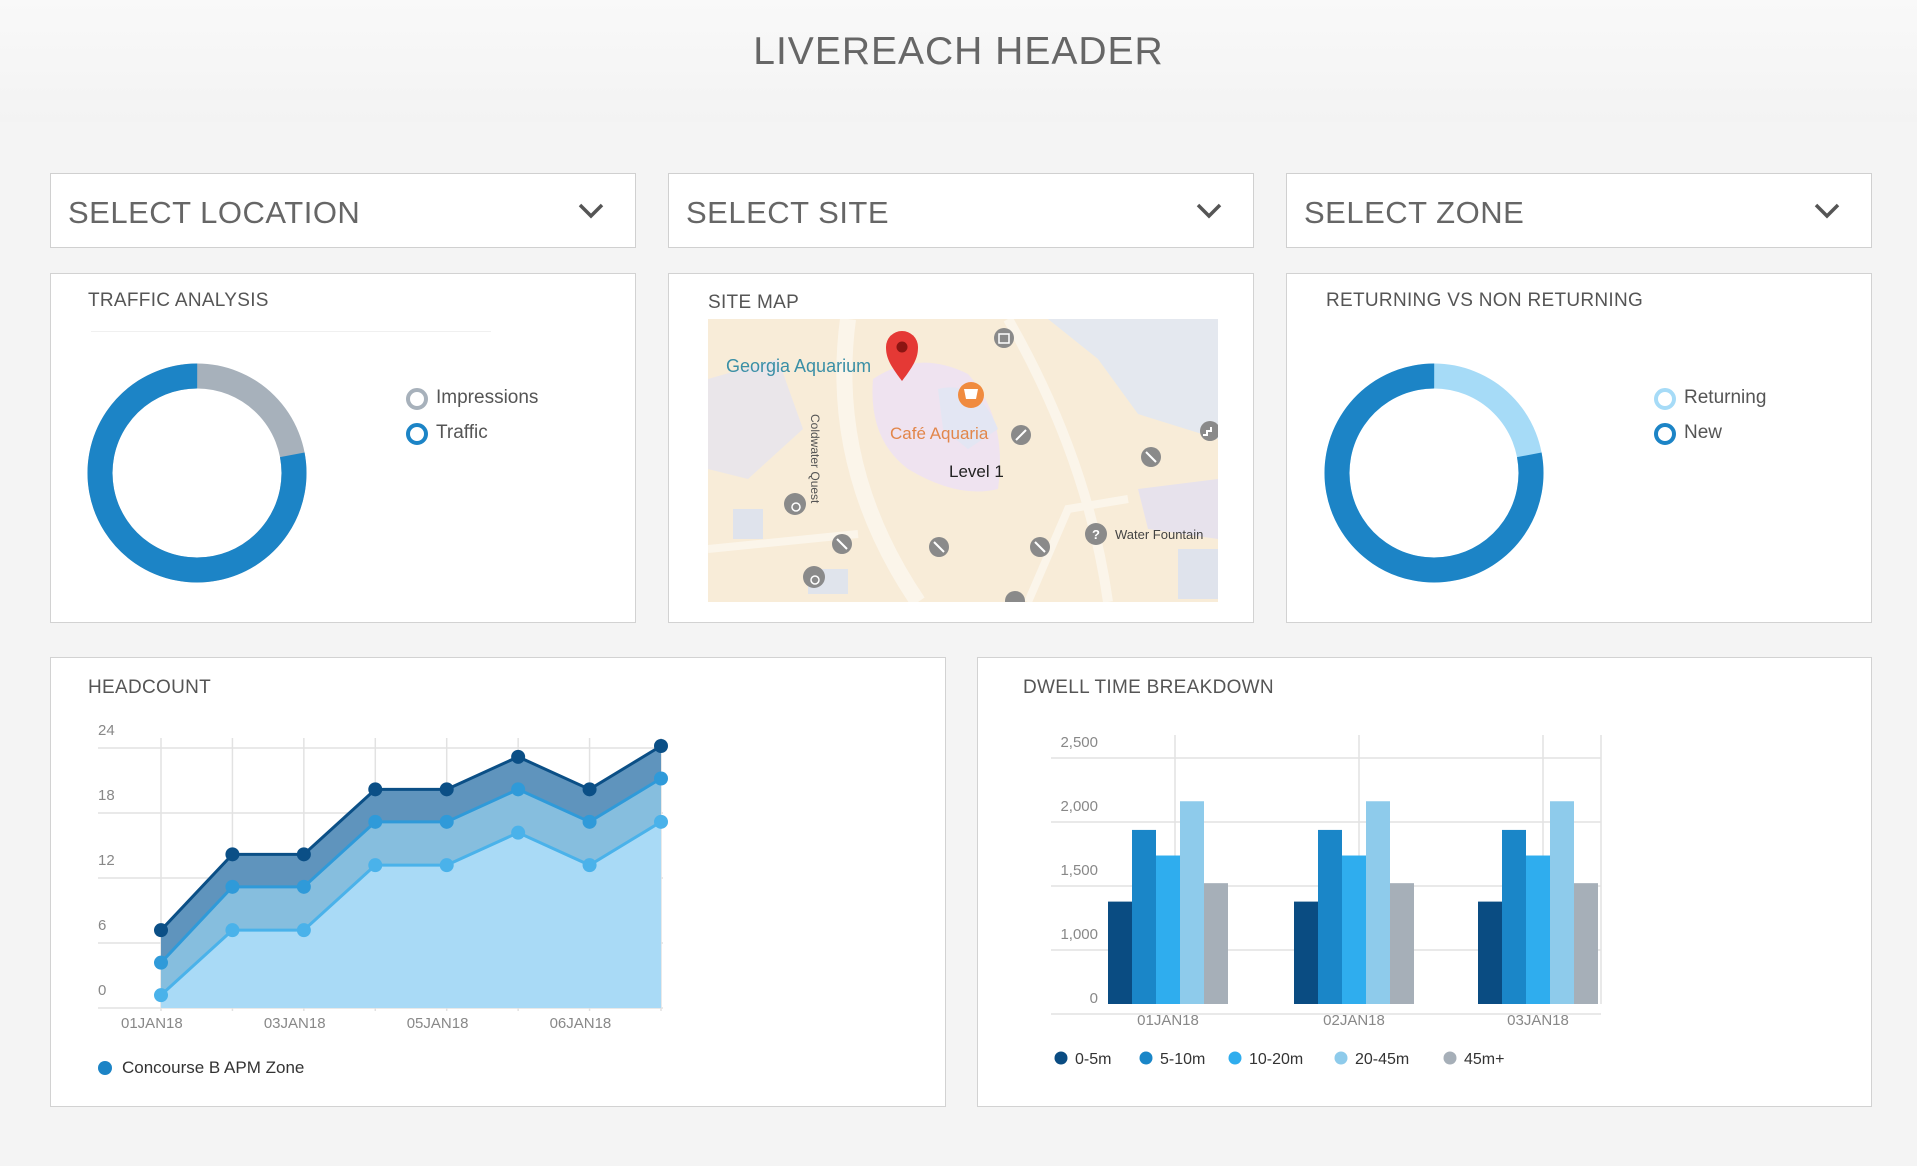  Describe the element at coordinates (1093, 1059) in the screenshot. I see `legend-label: 0-5m` at that location.